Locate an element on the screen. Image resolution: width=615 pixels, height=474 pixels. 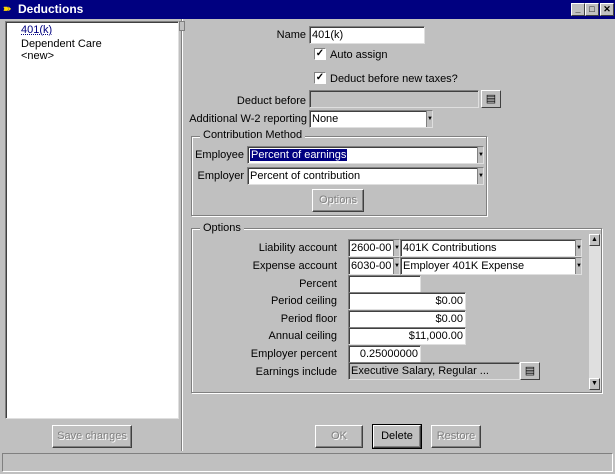
list-item: 401(k) is located at coordinates (36, 30).